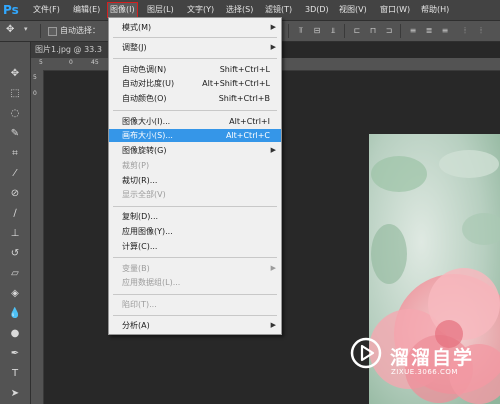  What do you see at coordinates (15, 223) in the screenshot?
I see `tools-panel: ✥ ⬚ ◌ ✎ ⌗ ⁄ ⊘ ∕ ⊥ ↺ ▱ ◈ 💧 ● ✒ T ➤` at bounding box center [15, 223].